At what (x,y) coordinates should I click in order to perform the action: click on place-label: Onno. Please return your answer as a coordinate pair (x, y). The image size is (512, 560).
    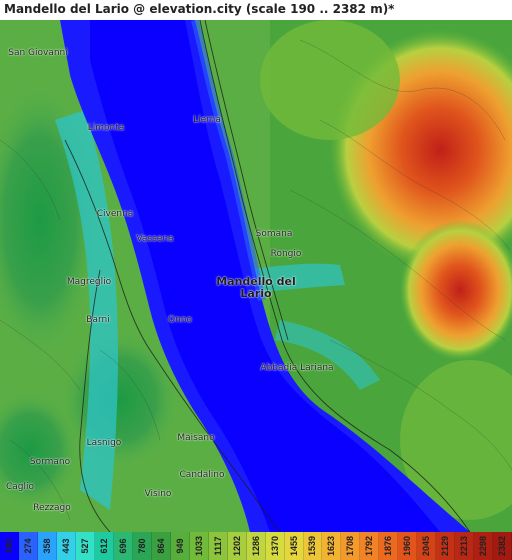
    Looking at the image, I should click on (180, 320).